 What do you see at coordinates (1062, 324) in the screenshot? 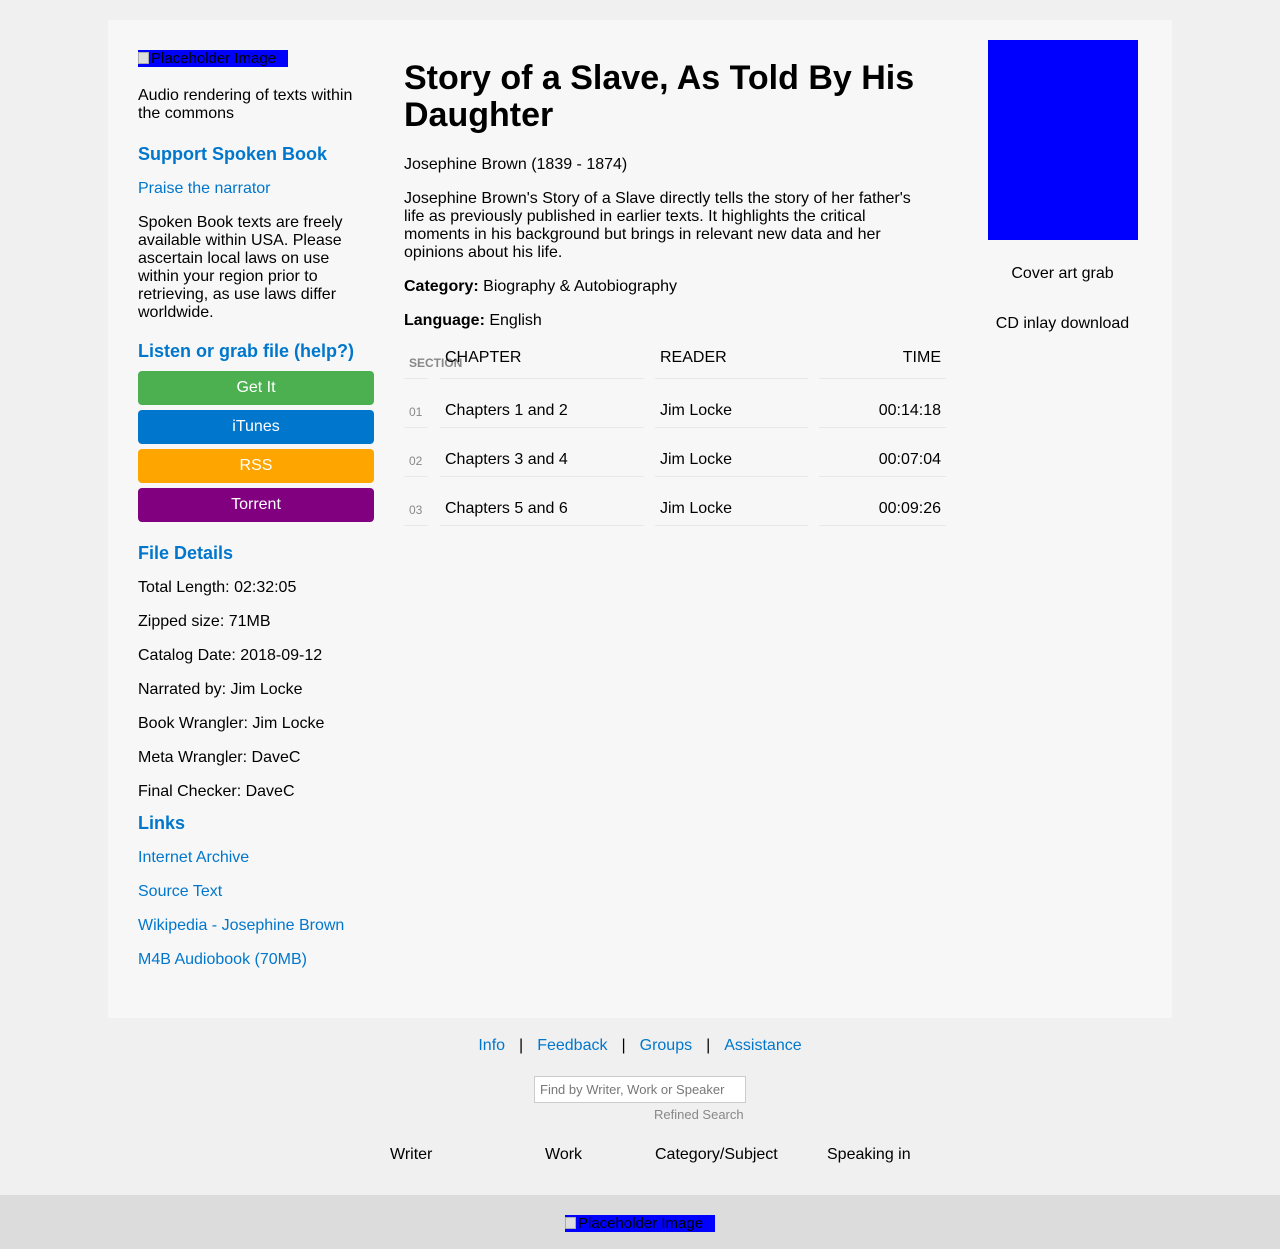
I see `cd-inlay-link: CD inlay download` at bounding box center [1062, 324].